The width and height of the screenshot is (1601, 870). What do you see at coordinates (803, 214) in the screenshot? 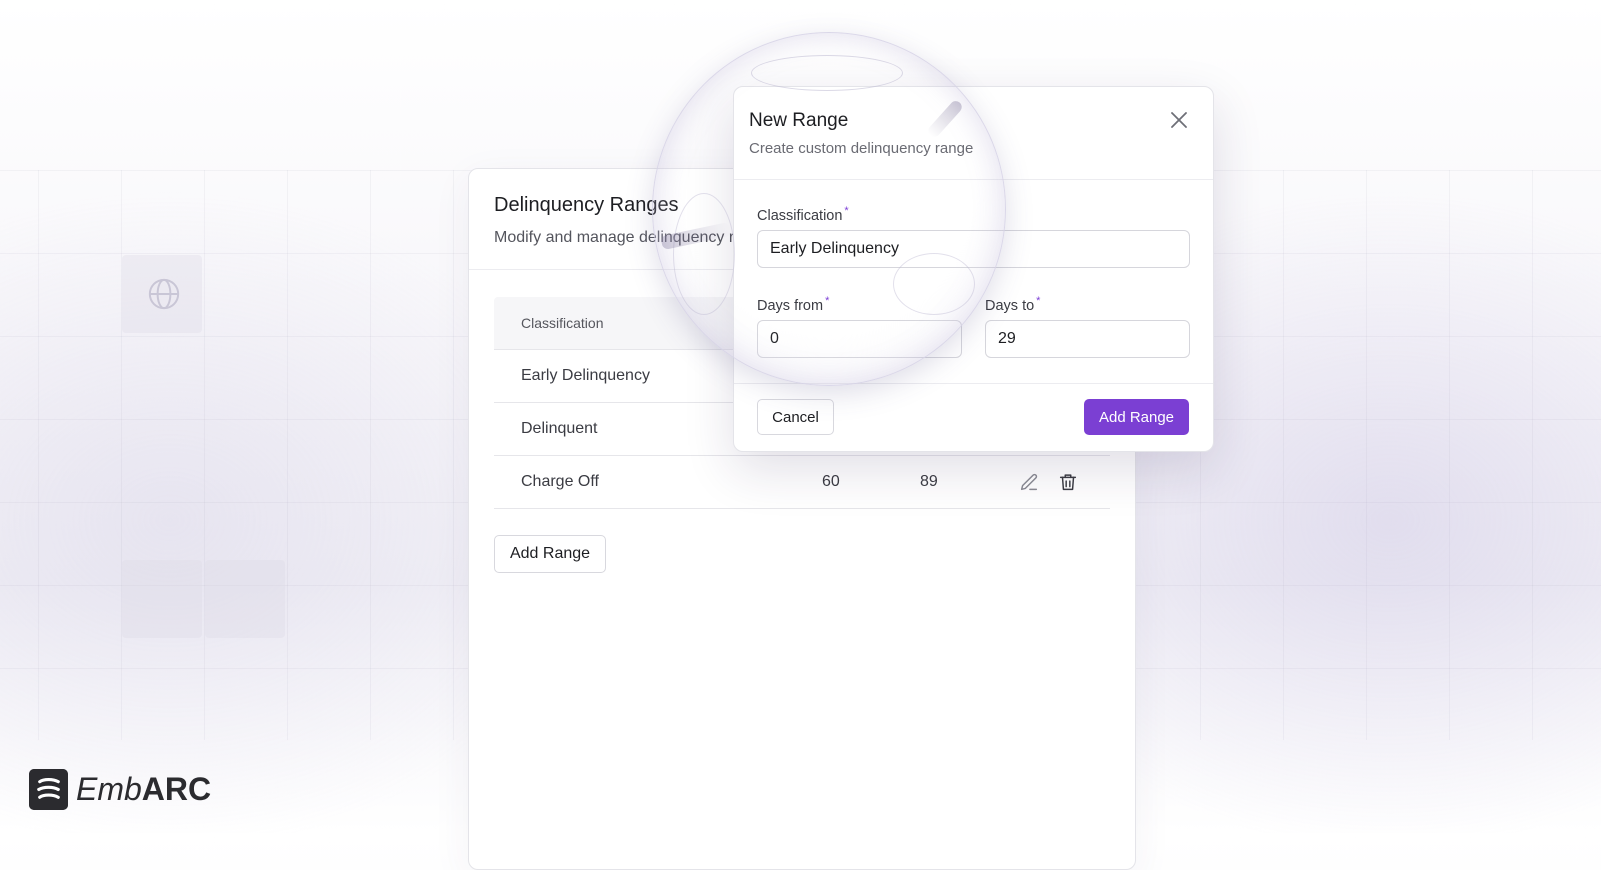
I see `classification-label: Classification *` at bounding box center [803, 214].